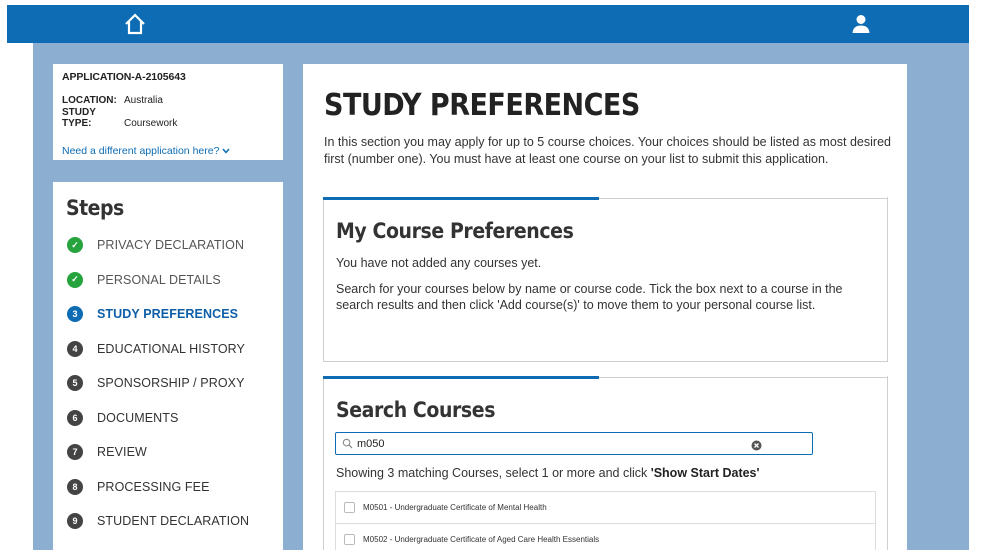 The width and height of the screenshot is (985, 550). What do you see at coordinates (416, 410) in the screenshot?
I see `search-courses-title: Search Courses` at bounding box center [416, 410].